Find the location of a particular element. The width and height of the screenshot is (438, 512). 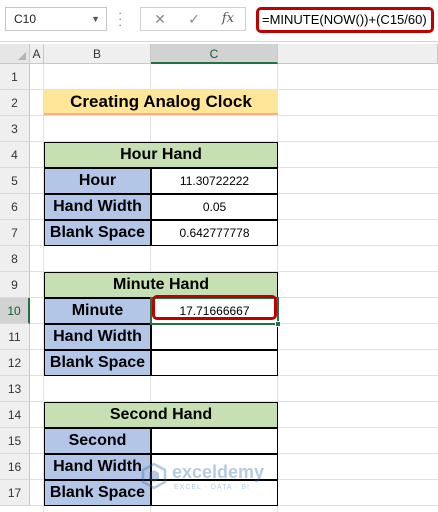

formula-input: =MINUTE(NOW())+(C15/60) is located at coordinates (345, 20).